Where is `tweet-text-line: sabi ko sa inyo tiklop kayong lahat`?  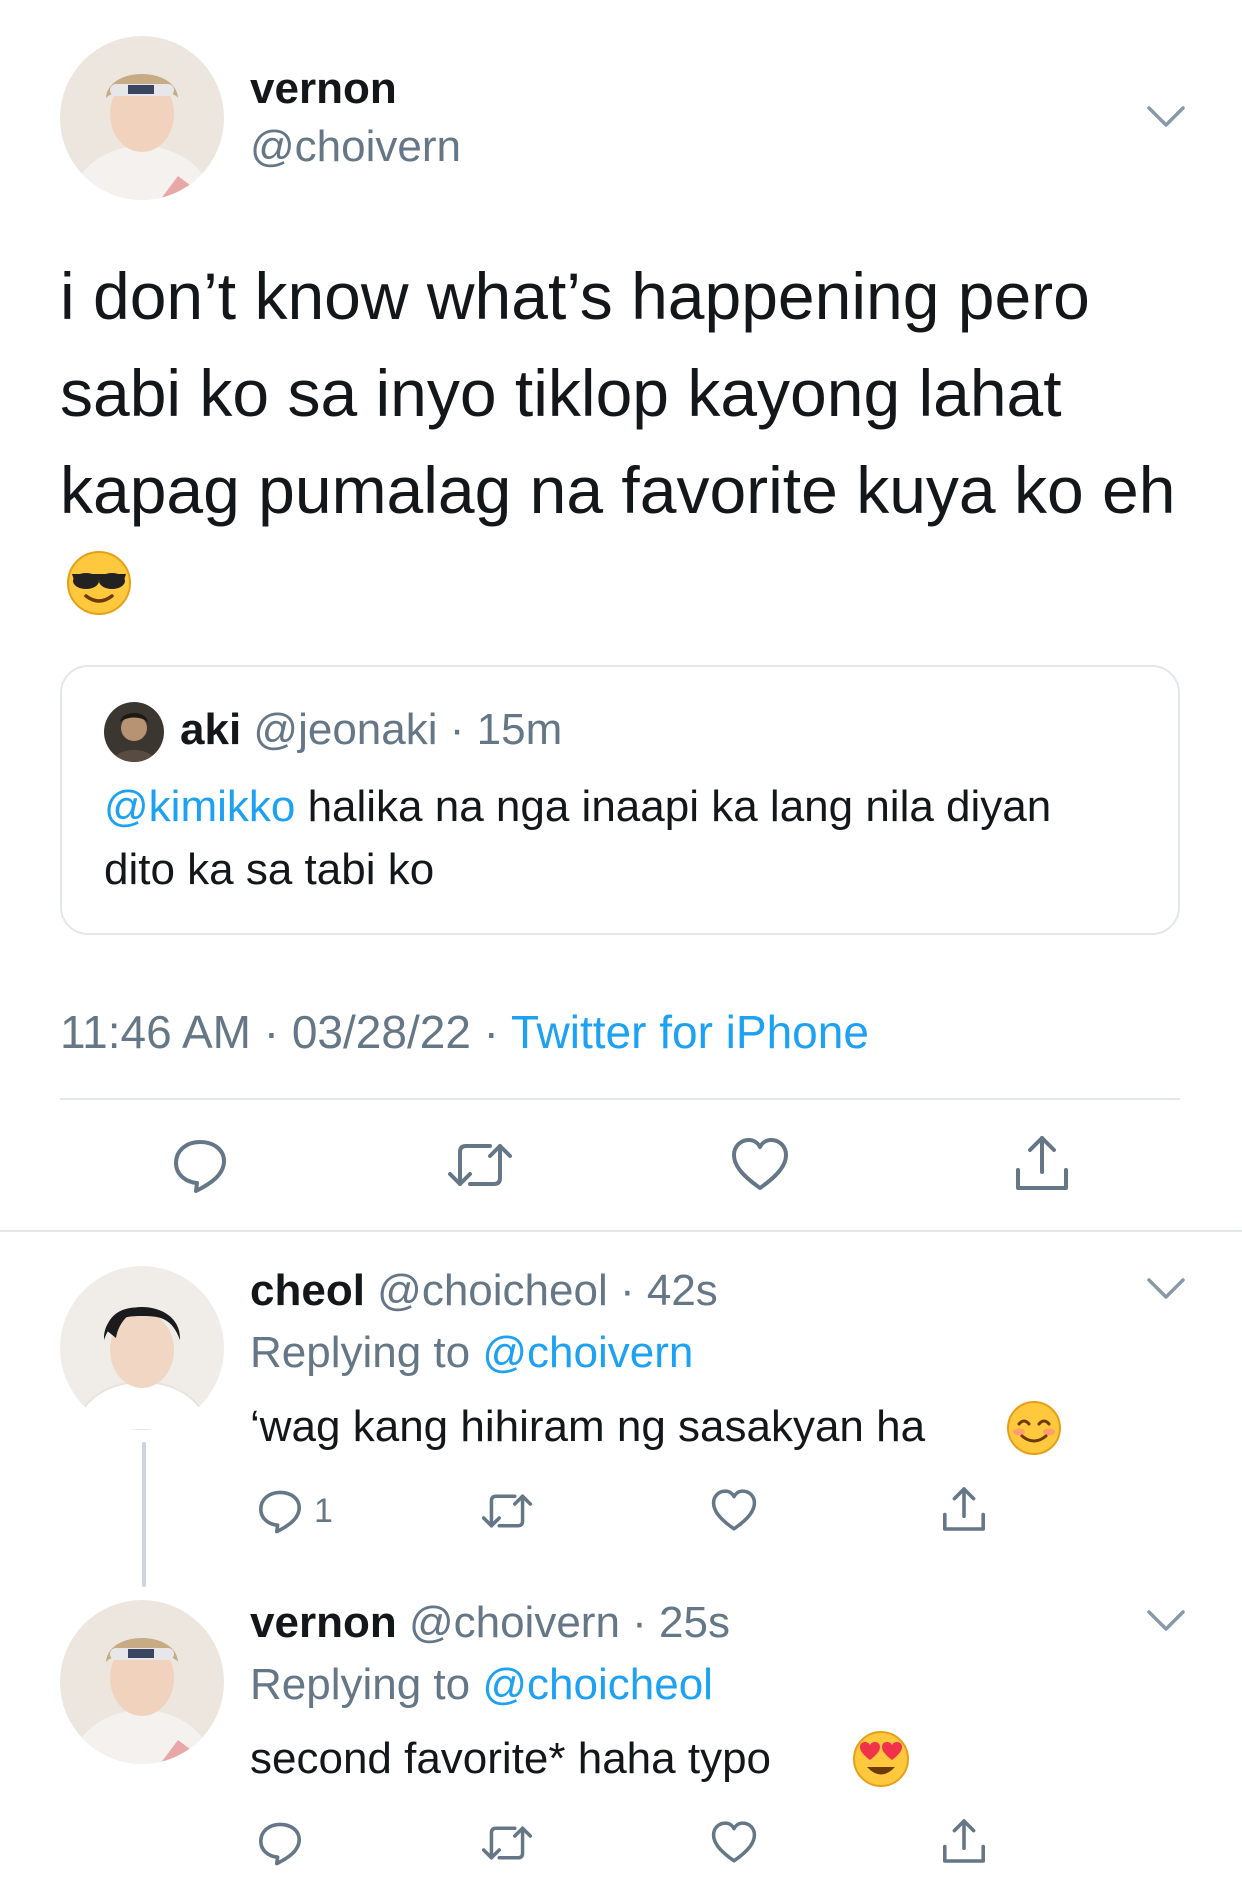
tweet-text-line: sabi ko sa inyo tiklop kayong lahat is located at coordinates (561, 393).